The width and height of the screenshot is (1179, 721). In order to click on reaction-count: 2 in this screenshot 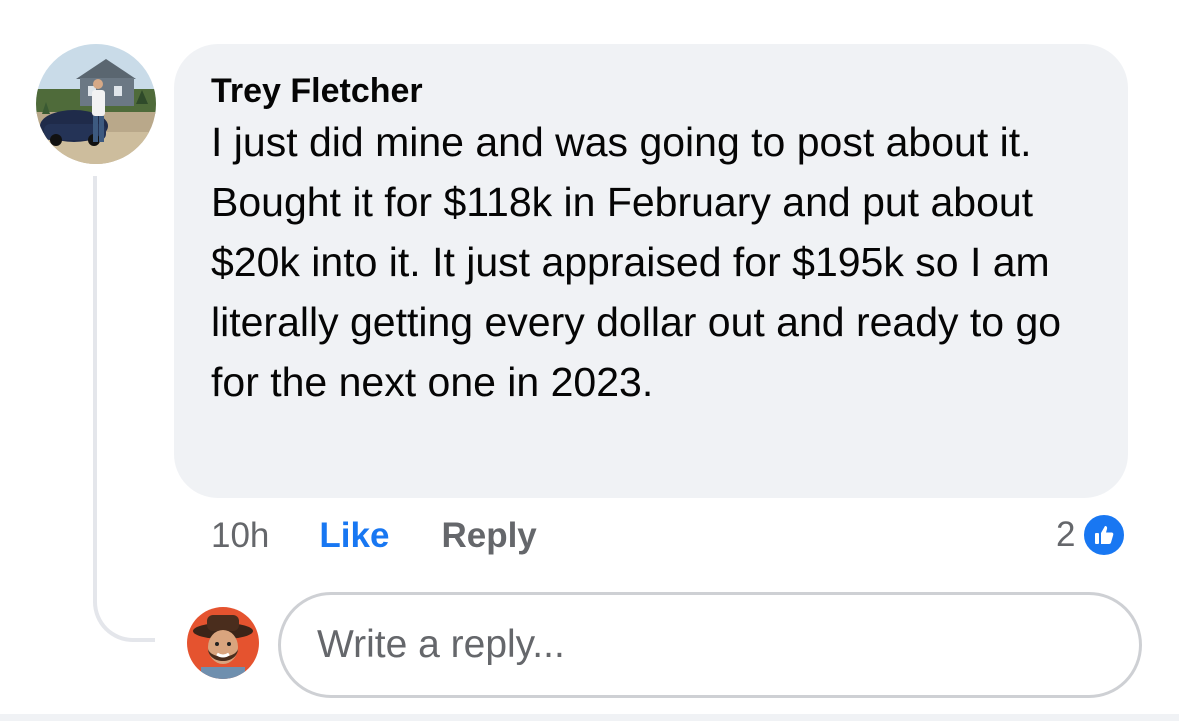, I will do `click(1066, 534)`.